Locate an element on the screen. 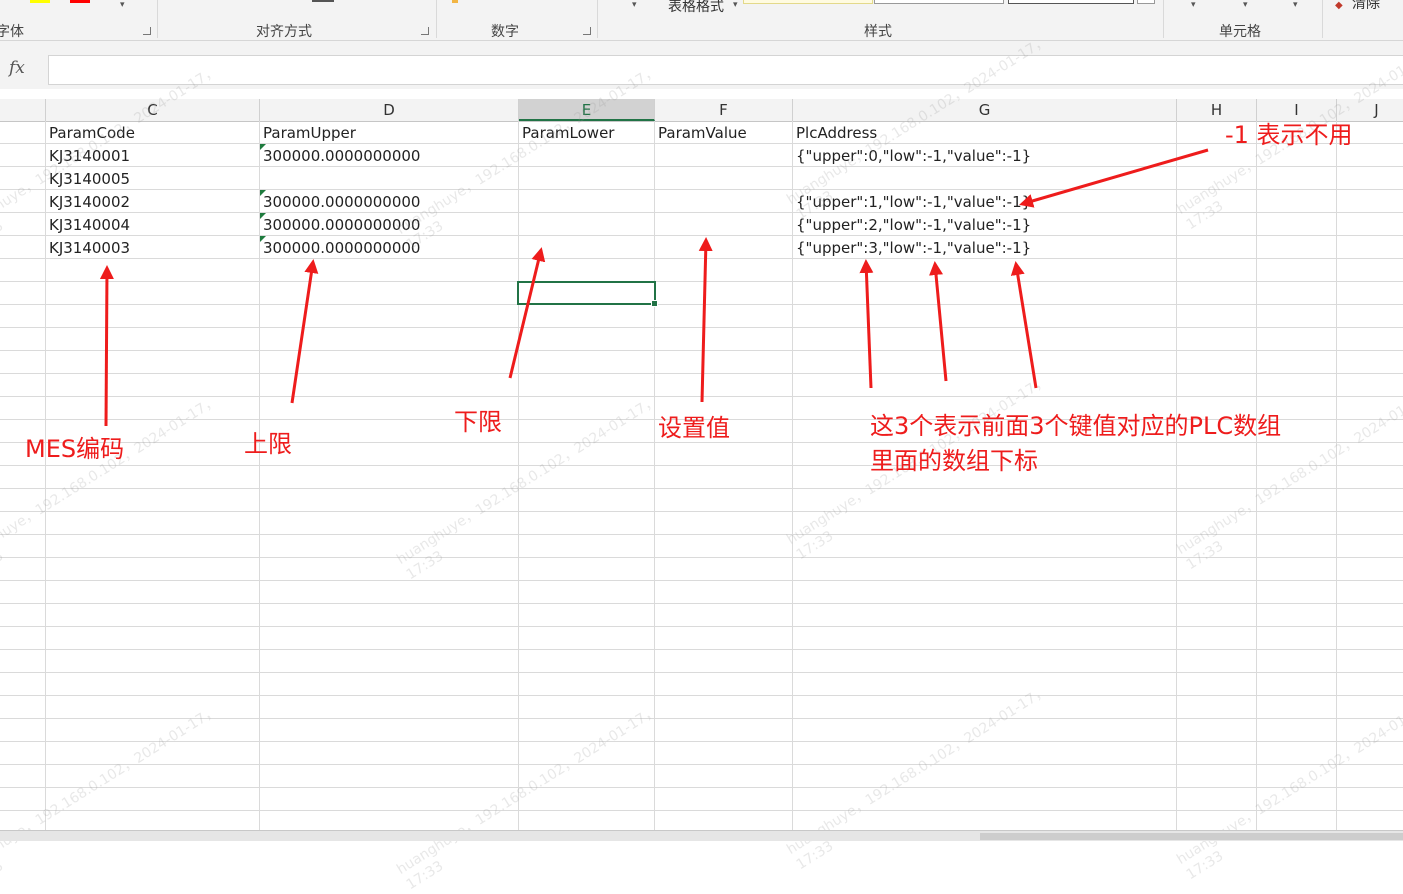 The height and width of the screenshot is (894, 1403). annotation-plc-note-line1: 这3个表示前面3个键值对应的PLC数组 is located at coordinates (1076, 426).